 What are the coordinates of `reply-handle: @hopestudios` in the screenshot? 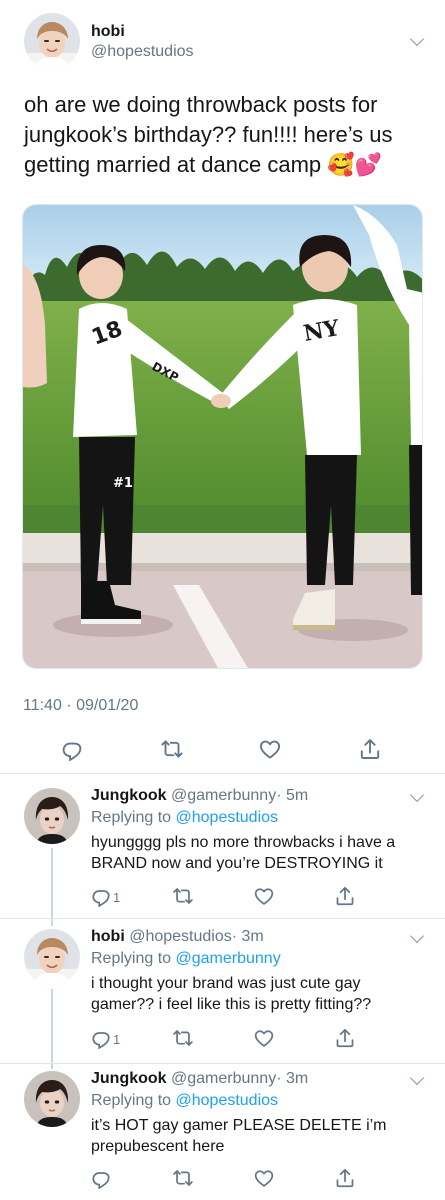 It's located at (180, 936).